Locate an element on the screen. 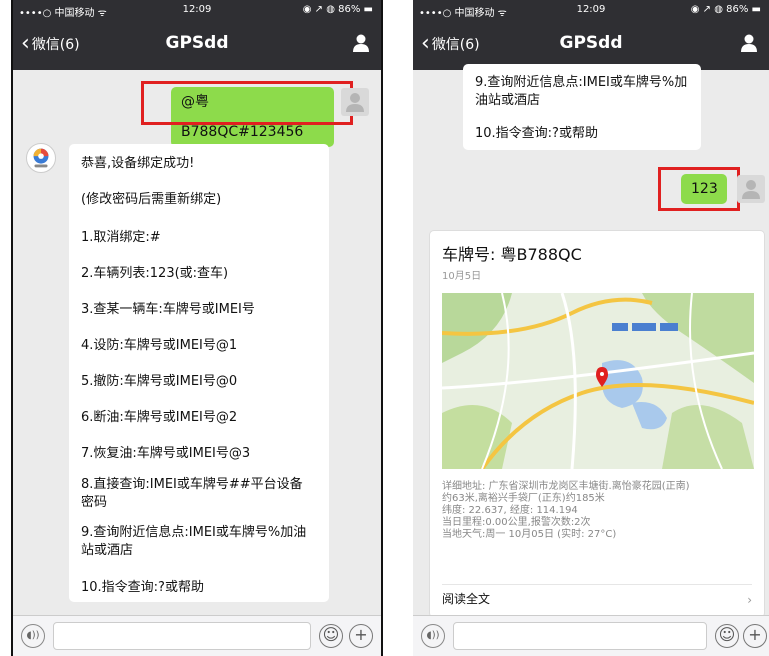 The height and width of the screenshot is (656, 769). reply-line: 2.车辆列表:123(或:查车) is located at coordinates (155, 273).